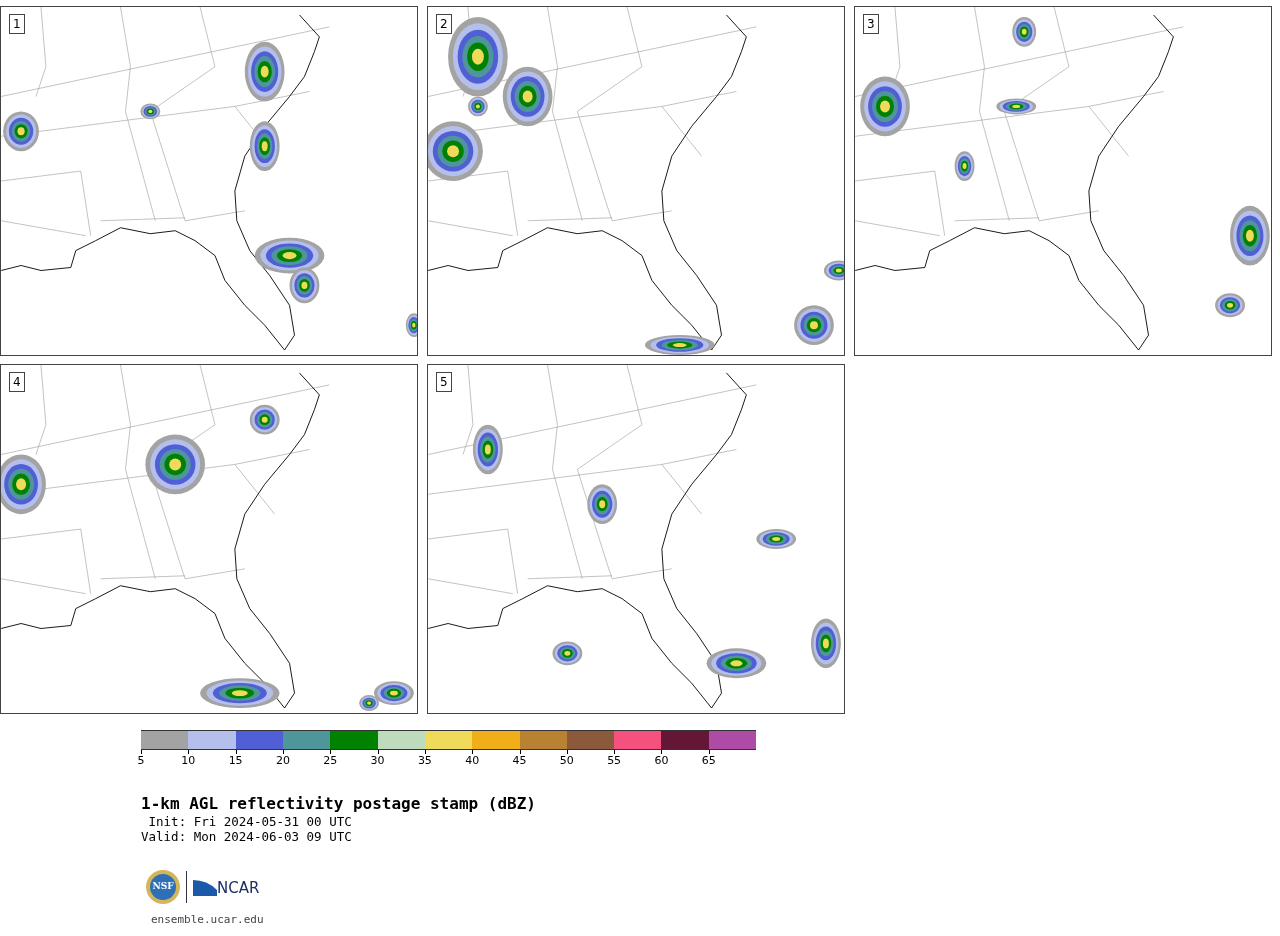 This screenshot has height=936, width=1280. Describe the element at coordinates (444, 382) in the screenshot. I see `panel-number: 5` at that location.